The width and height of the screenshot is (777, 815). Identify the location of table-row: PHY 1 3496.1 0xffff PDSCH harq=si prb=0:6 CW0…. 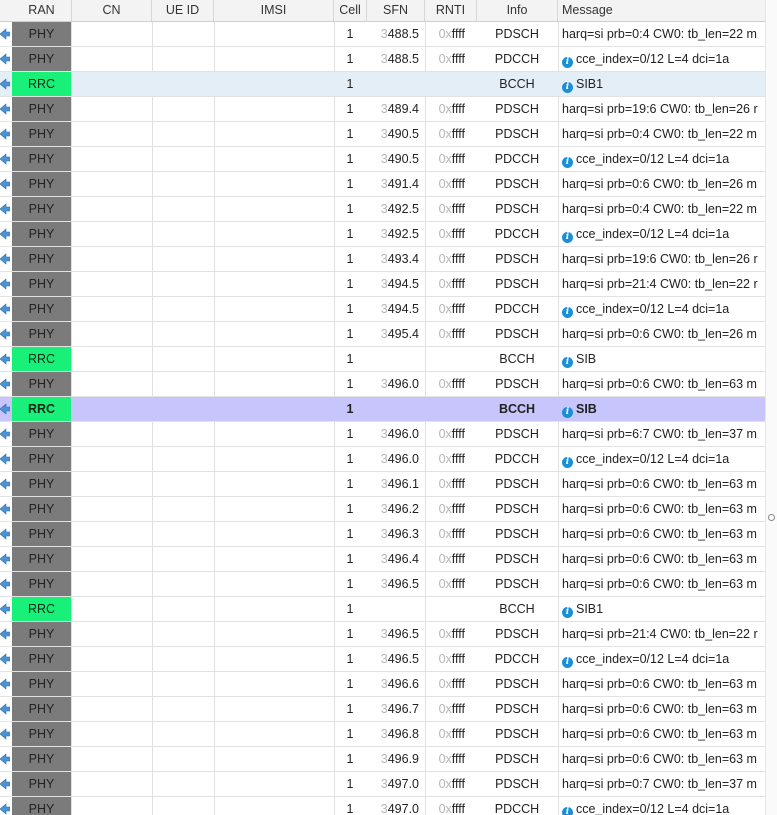
(383, 484).